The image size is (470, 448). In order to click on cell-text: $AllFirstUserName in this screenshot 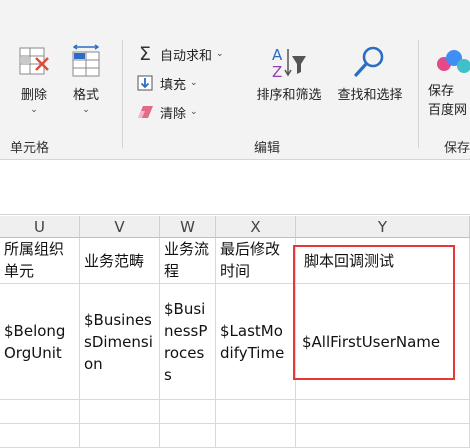, I will do `click(371, 341)`.